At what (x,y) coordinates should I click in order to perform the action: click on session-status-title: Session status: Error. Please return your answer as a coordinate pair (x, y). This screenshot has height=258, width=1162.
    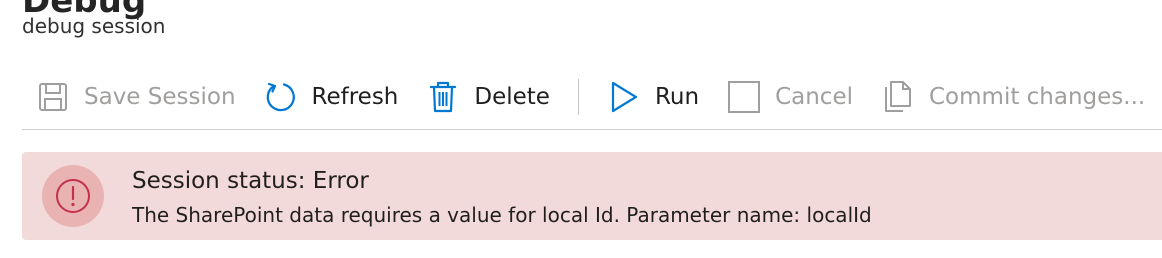
    Looking at the image, I should click on (250, 181).